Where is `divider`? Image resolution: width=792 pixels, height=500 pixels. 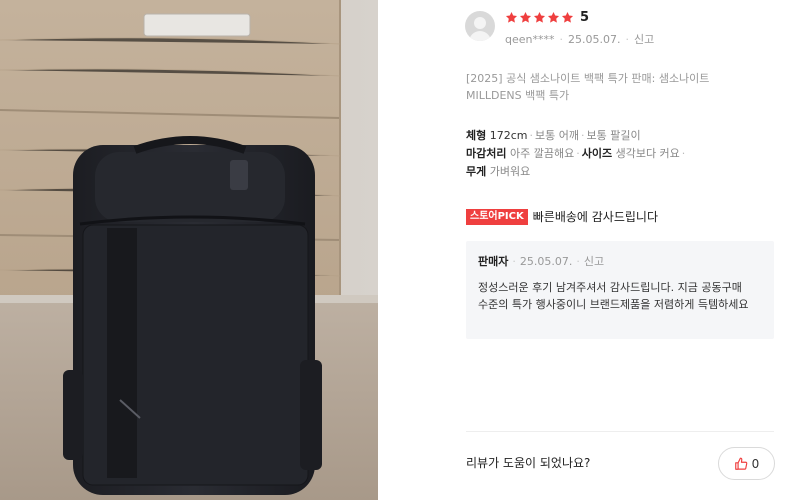 divider is located at coordinates (620, 431).